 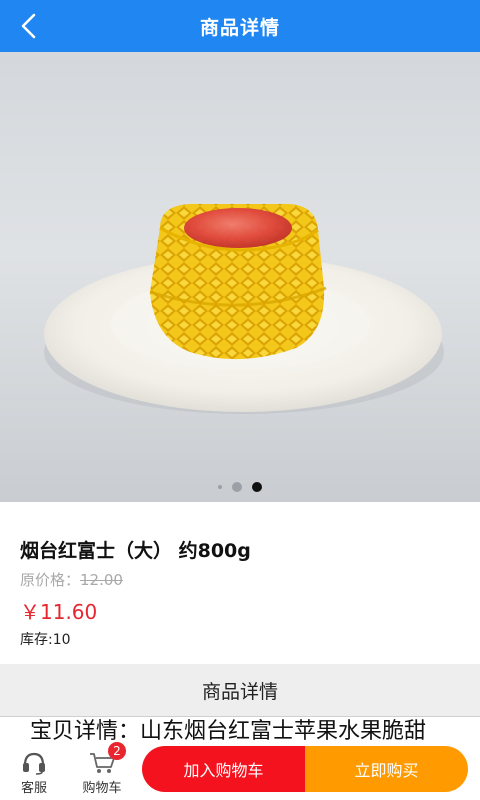 I want to click on bottom-action-bar: 客服 2 购物车 加入购物车 立即购买, so click(x=240, y=771).